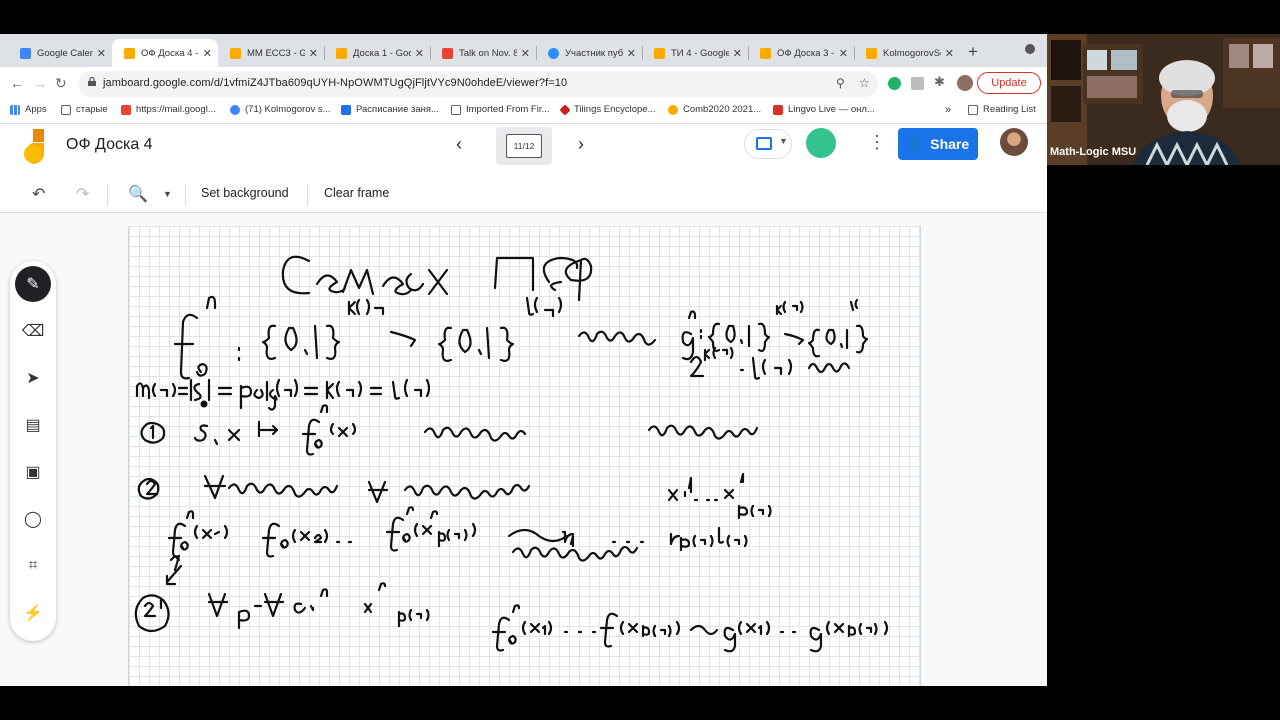  What do you see at coordinates (1002, 109) in the screenshot?
I see `reading-list-button: Reading List` at bounding box center [1002, 109].